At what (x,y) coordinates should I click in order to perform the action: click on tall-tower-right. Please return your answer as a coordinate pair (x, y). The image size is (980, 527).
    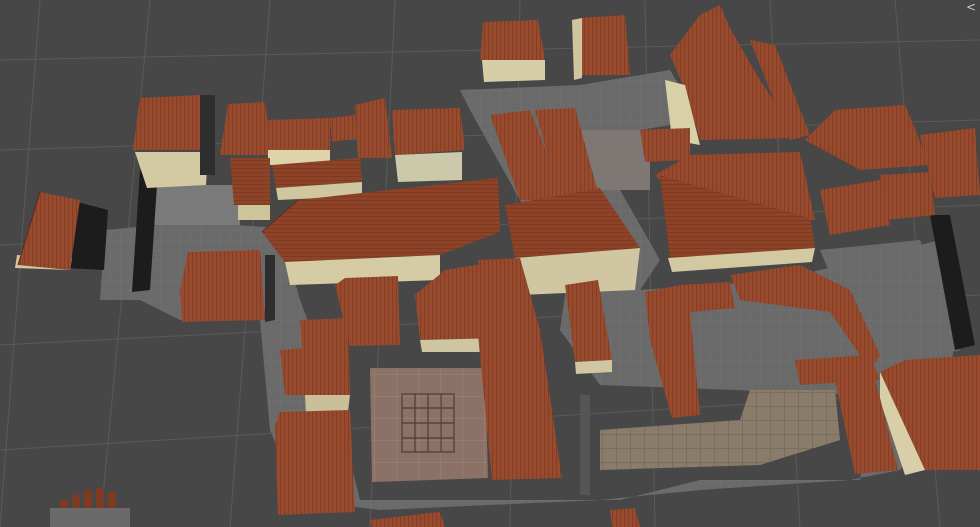
    Looking at the image, I should click on (737, 75).